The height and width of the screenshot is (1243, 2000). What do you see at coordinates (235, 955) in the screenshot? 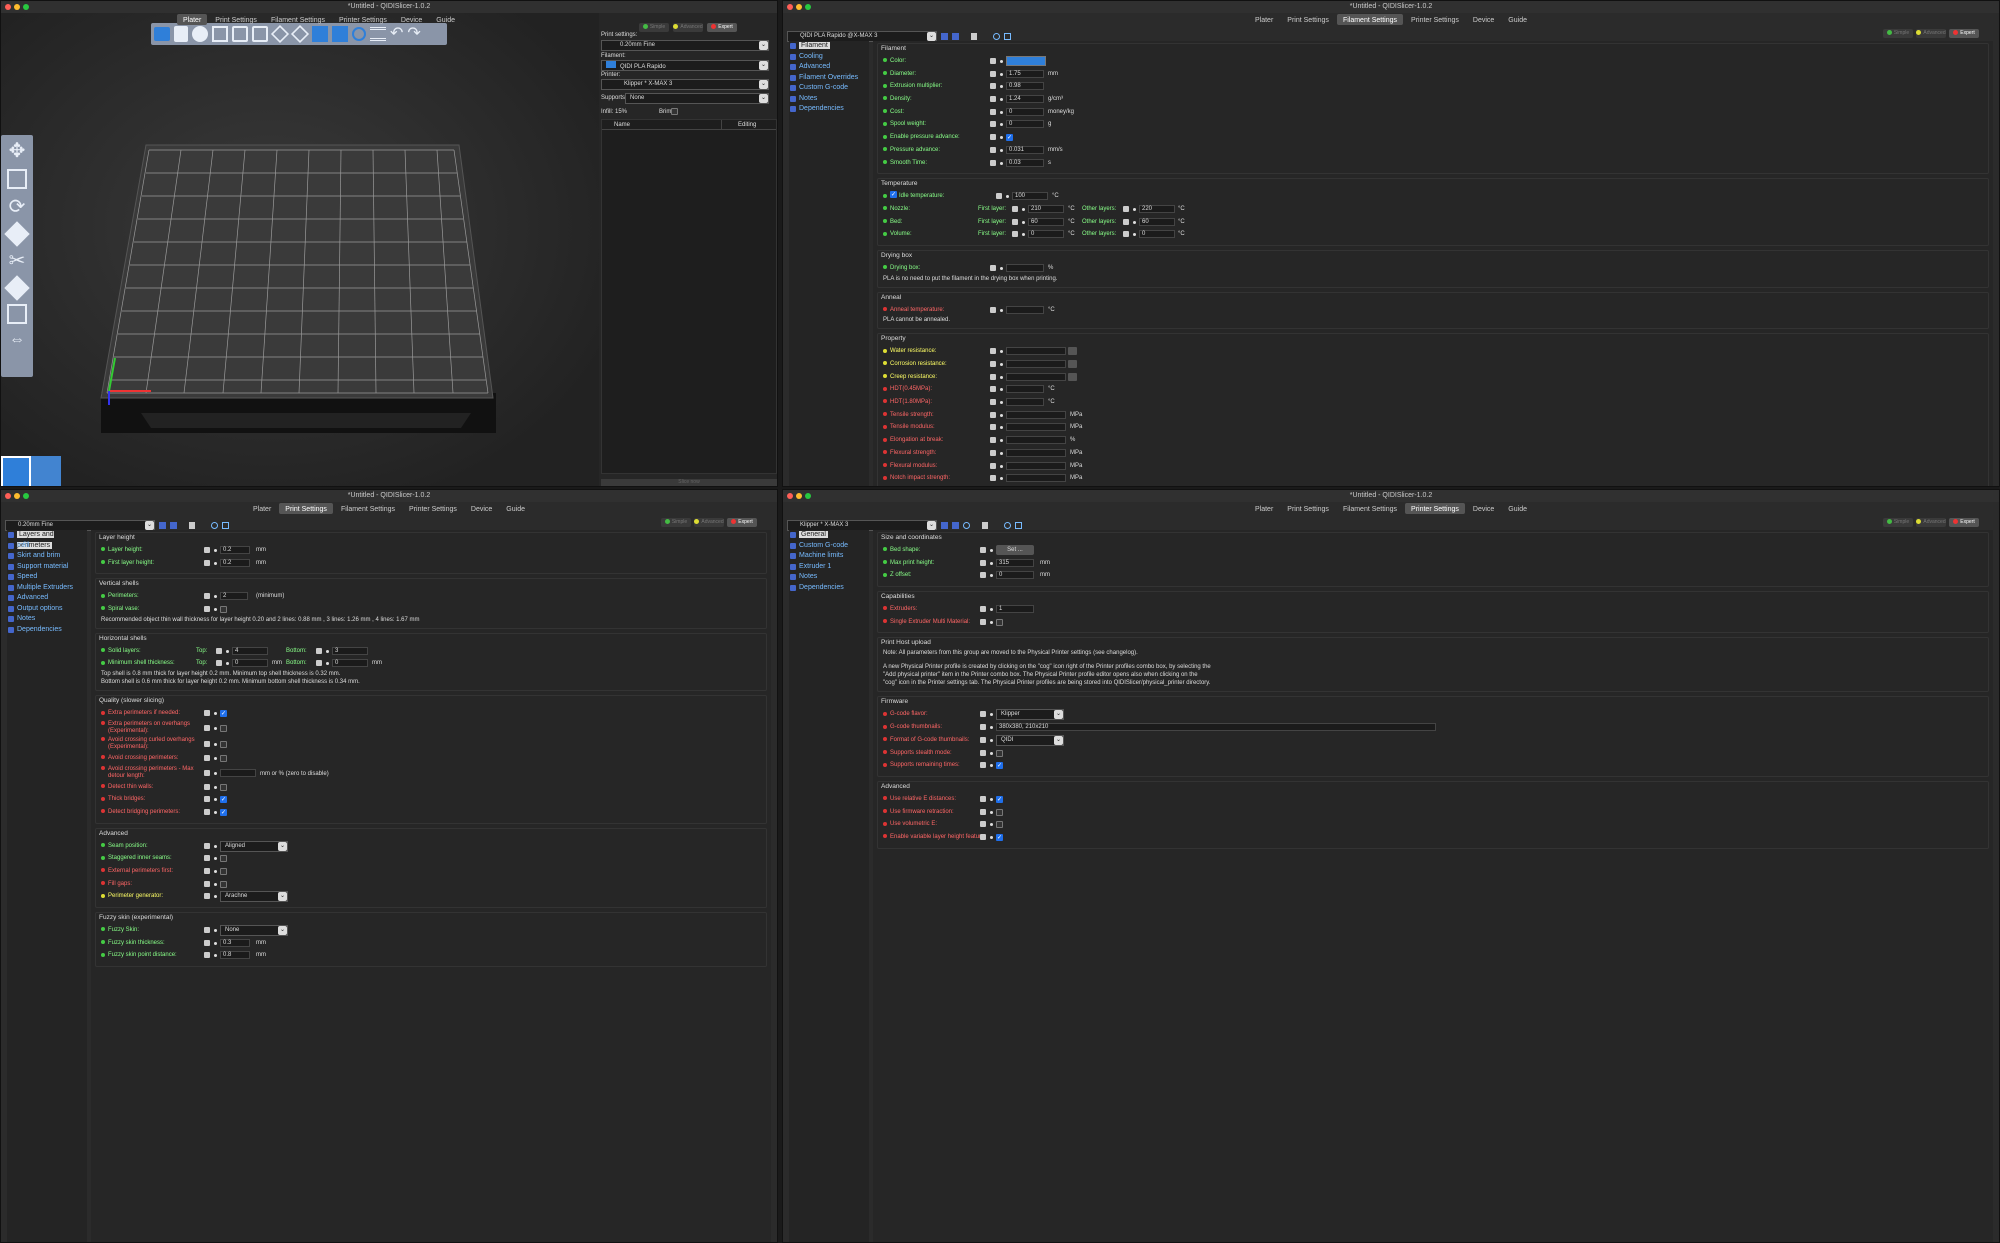
I see `fuzzy-distance-field: 0.8` at bounding box center [235, 955].